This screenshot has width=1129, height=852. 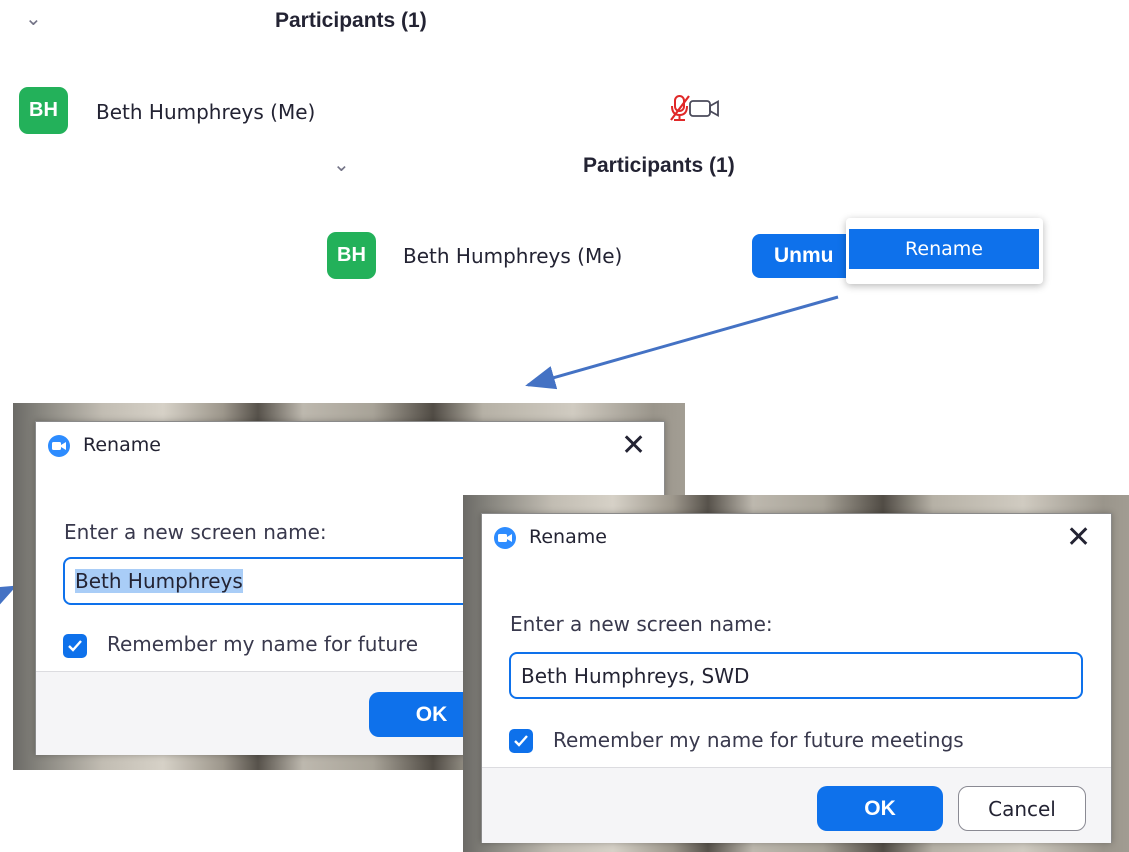 I want to click on arrow-left-edge, so click(x=8, y=597).